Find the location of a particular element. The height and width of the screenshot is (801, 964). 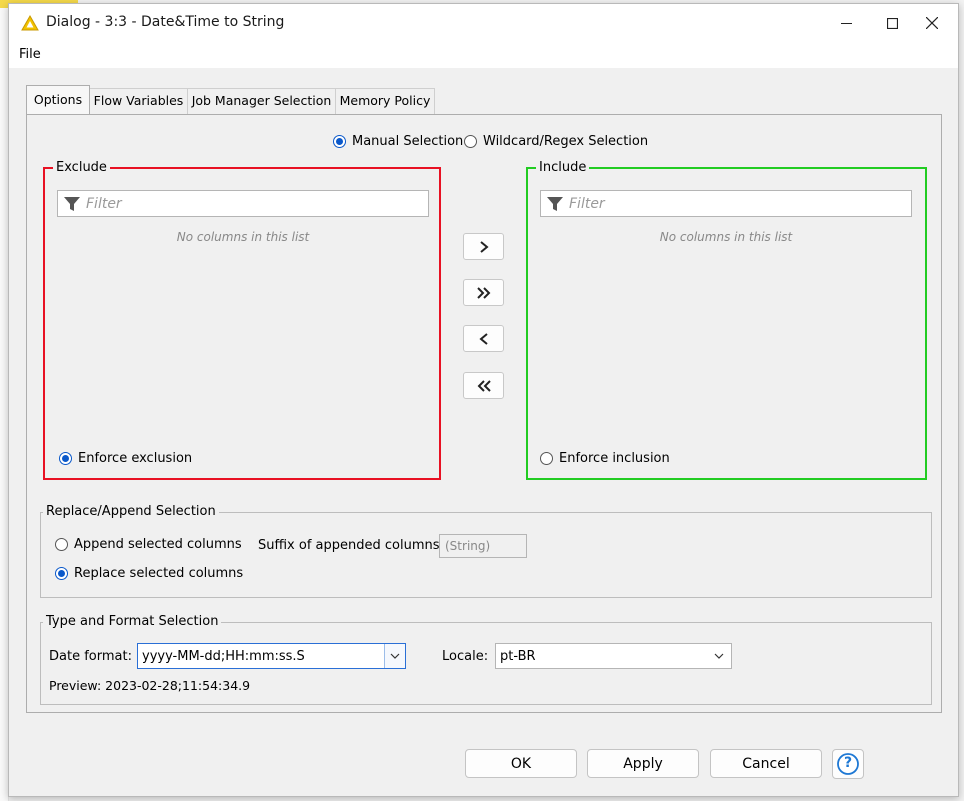

chevron-right-icon is located at coordinates (484, 246).